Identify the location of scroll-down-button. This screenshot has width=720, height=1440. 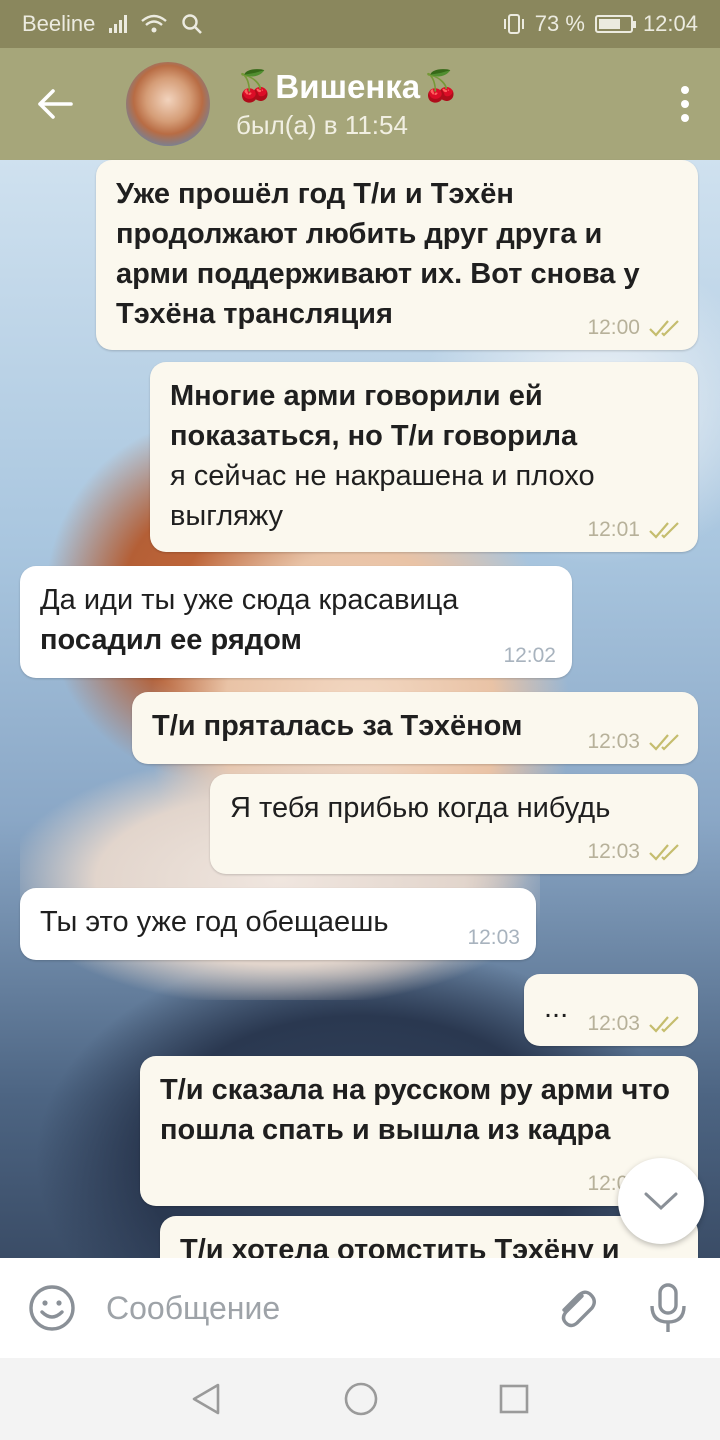
(661, 1201).